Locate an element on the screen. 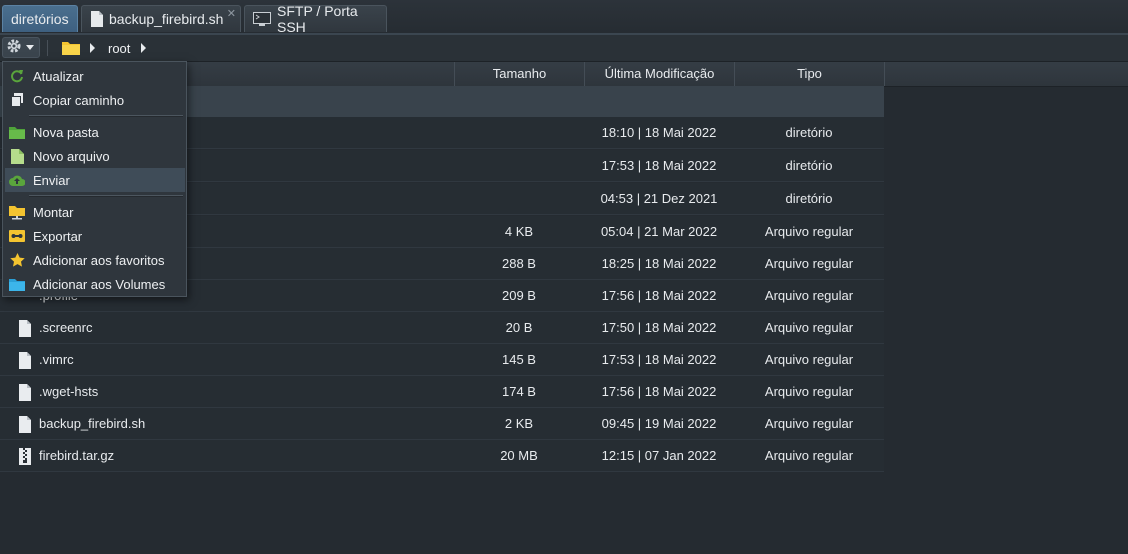 Image resolution: width=1128 pixels, height=554 pixels. menu-item-refresh: Atualizar is located at coordinates (95, 76).